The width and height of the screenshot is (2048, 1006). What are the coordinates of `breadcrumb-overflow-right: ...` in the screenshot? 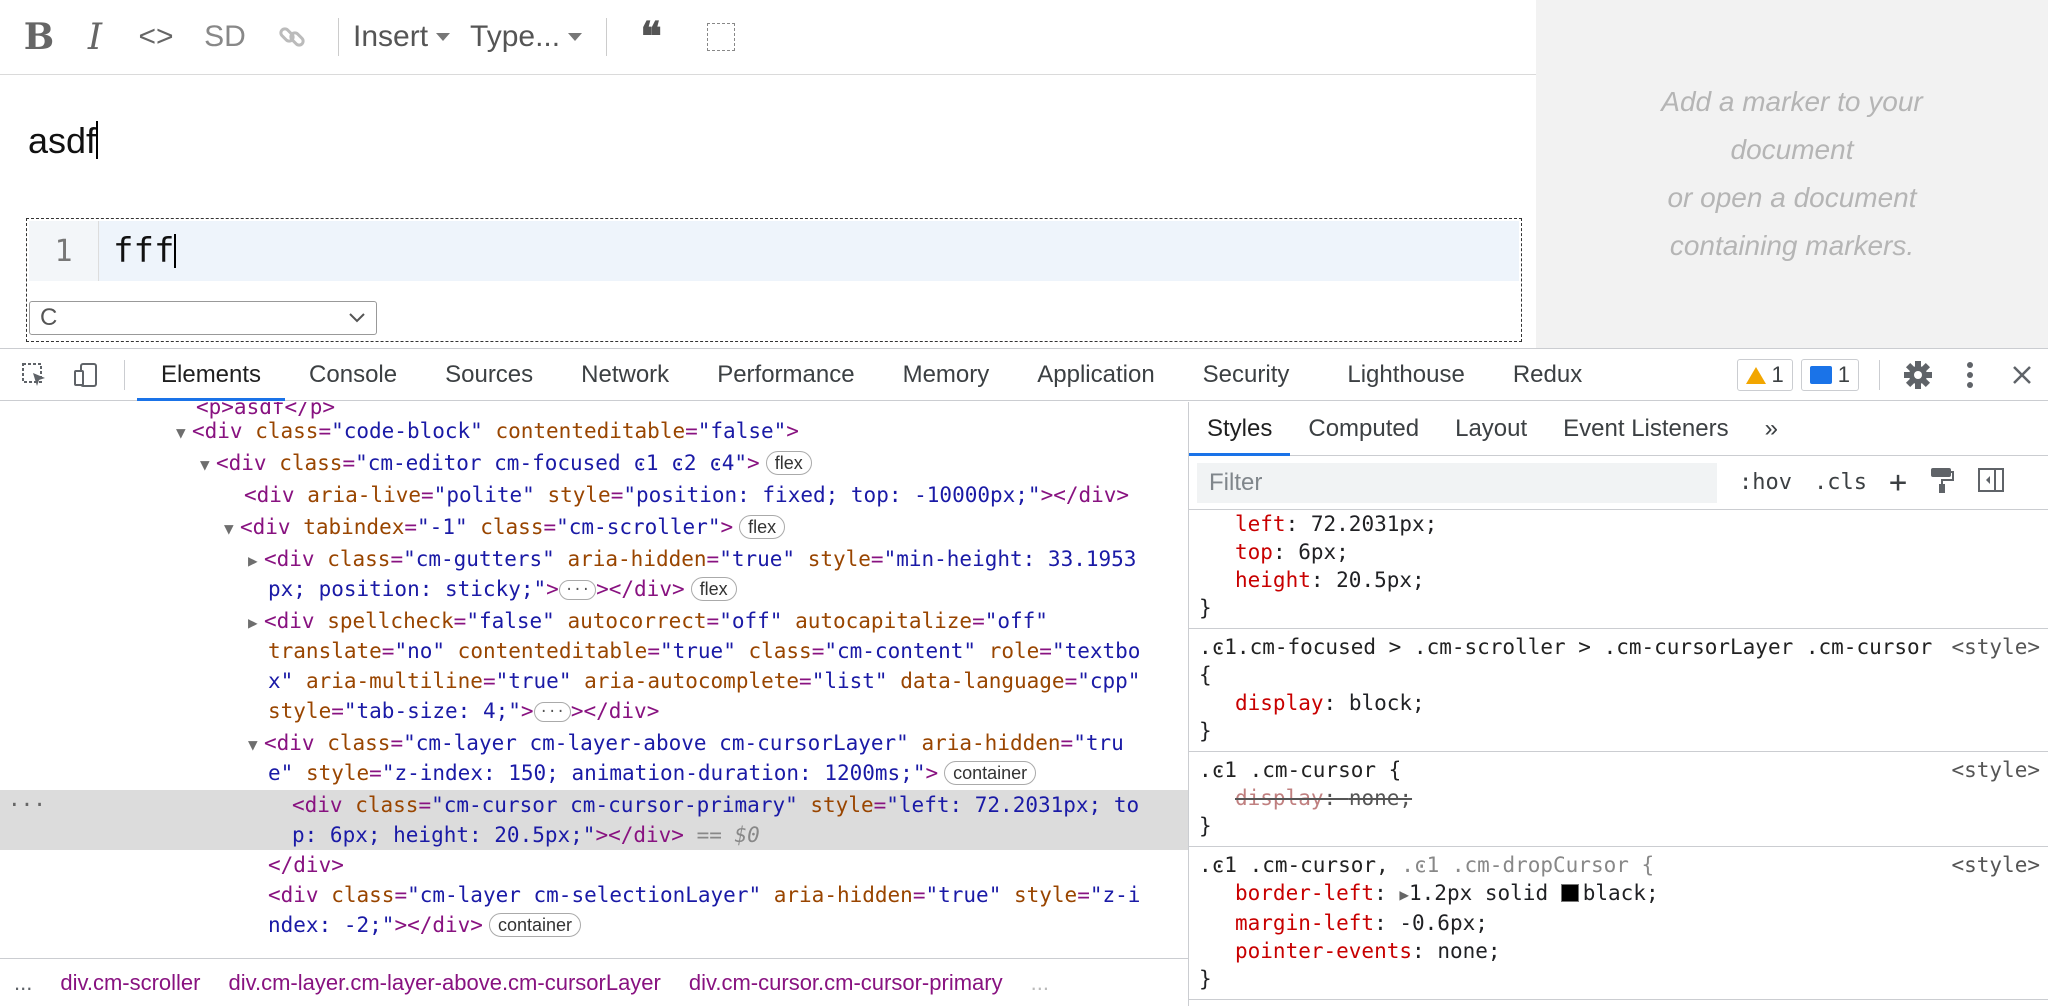 It's located at (1040, 983).